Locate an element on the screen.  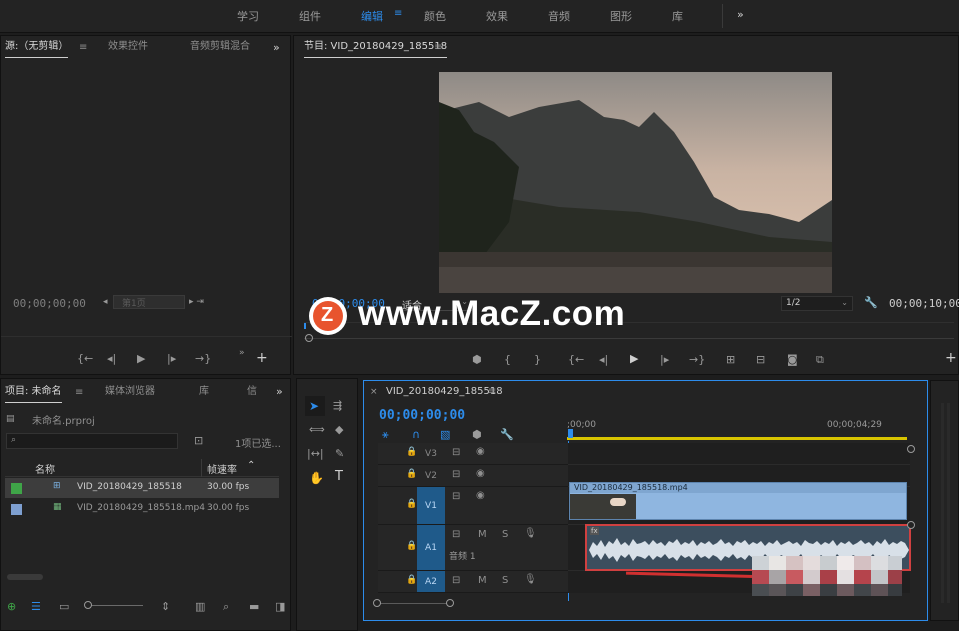
track-label: V2 is located at coordinates (431, 475).